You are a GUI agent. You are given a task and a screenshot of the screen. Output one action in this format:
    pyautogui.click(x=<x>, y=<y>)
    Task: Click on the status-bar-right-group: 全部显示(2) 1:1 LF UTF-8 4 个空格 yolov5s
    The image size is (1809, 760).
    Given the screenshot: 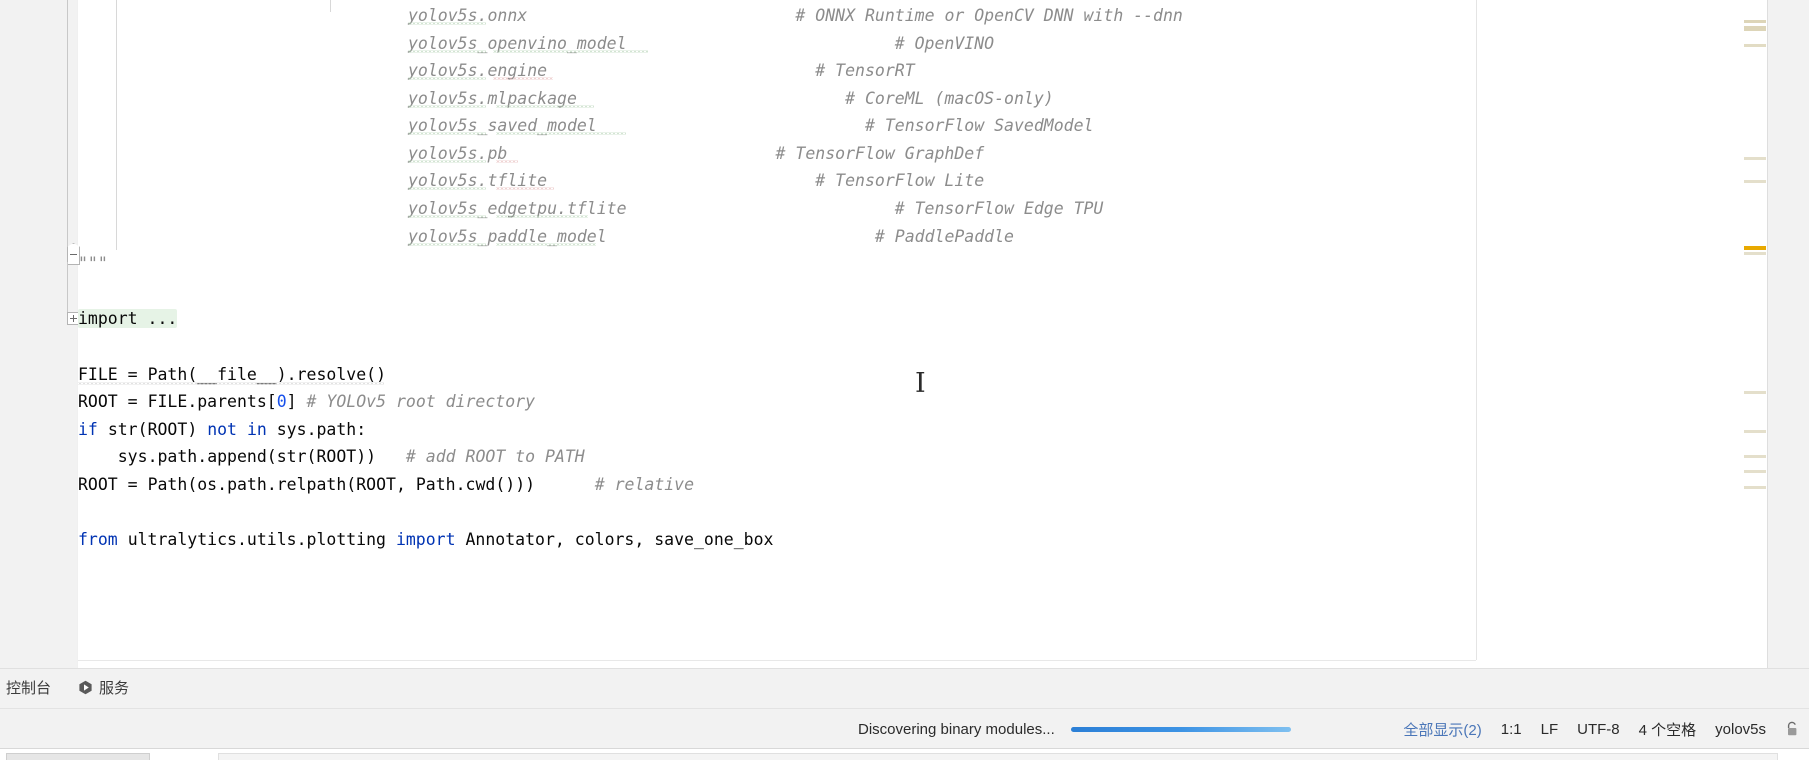 What is the action you would take?
    pyautogui.click(x=1601, y=729)
    